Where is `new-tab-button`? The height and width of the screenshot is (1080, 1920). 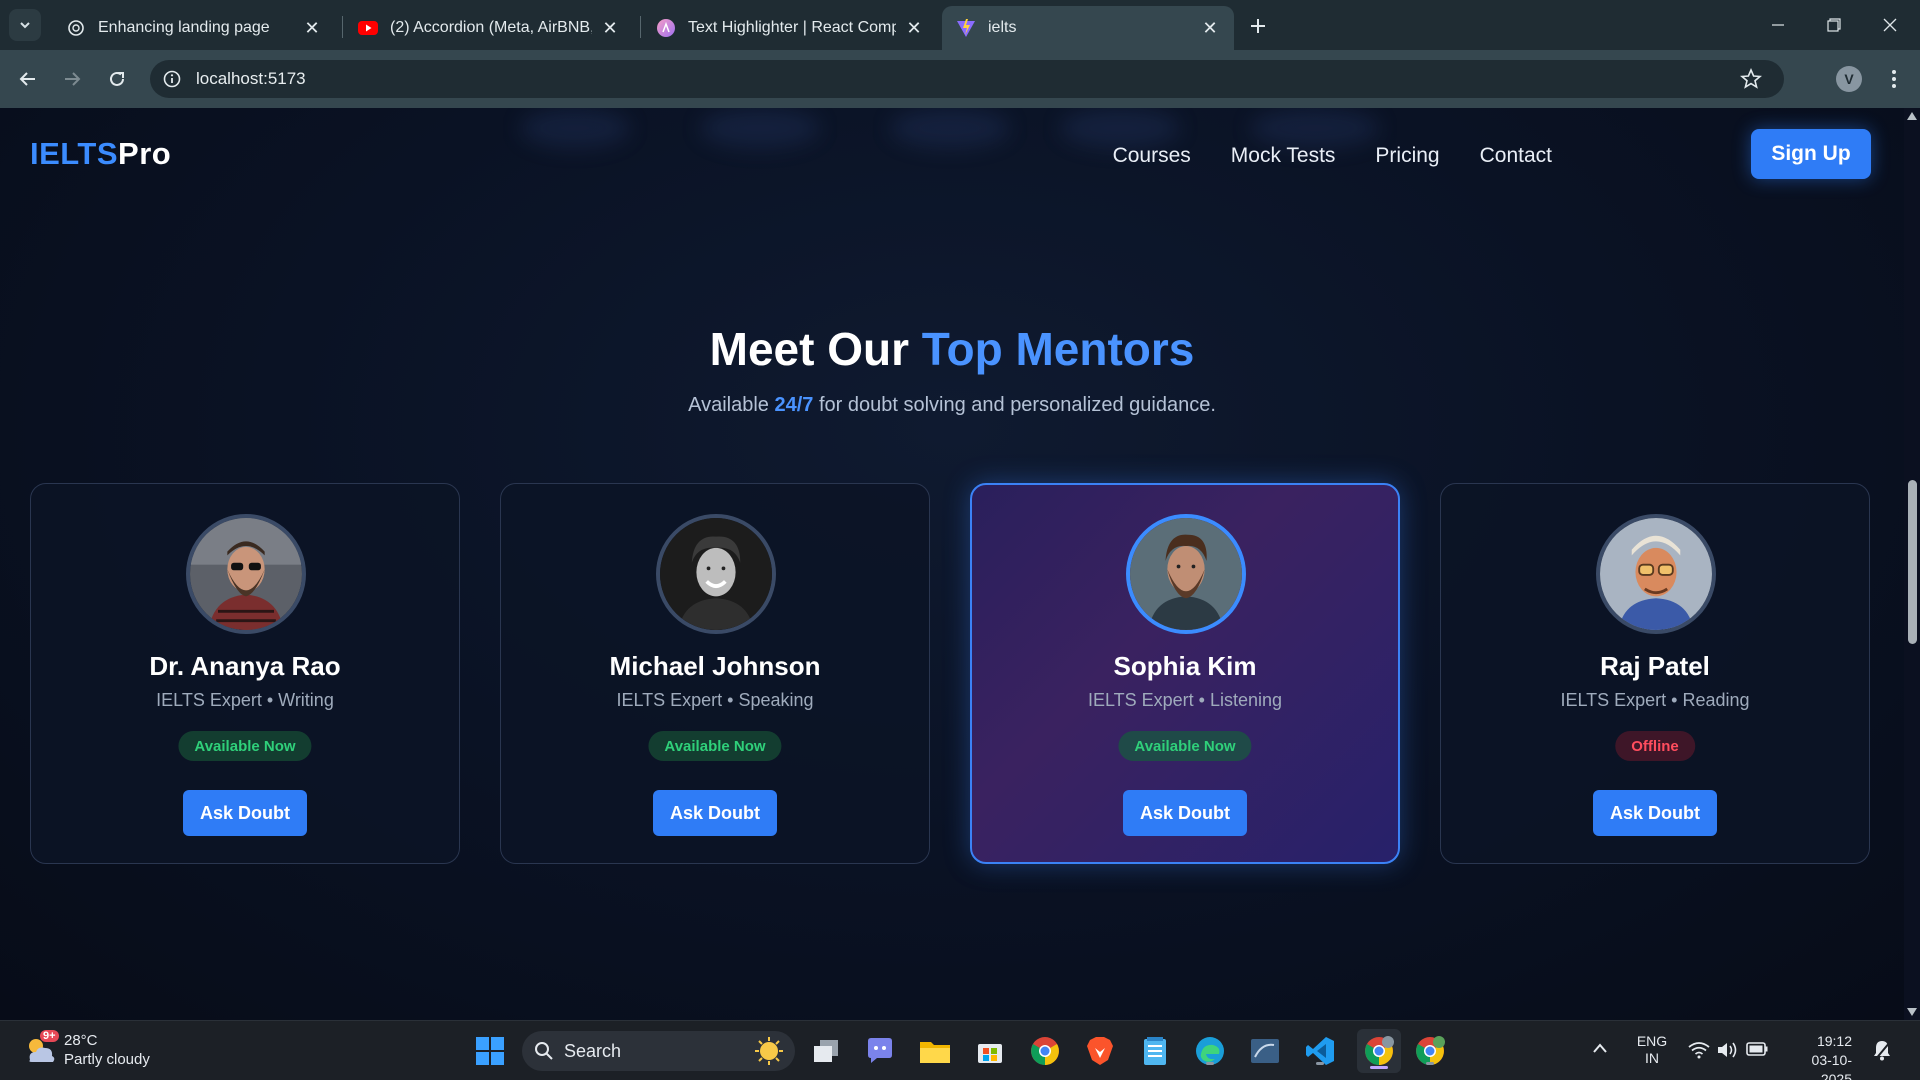 new-tab-button is located at coordinates (1258, 26).